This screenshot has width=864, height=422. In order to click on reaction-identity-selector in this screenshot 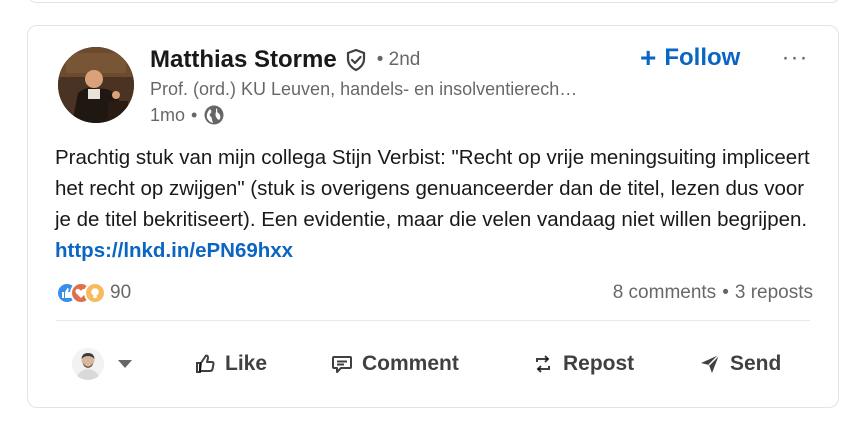, I will do `click(102, 364)`.